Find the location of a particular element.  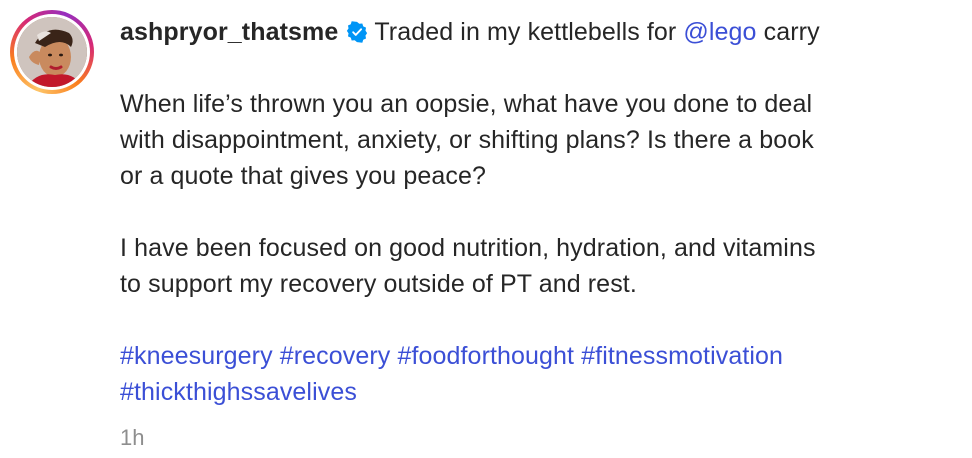

avatar is located at coordinates (52, 52).